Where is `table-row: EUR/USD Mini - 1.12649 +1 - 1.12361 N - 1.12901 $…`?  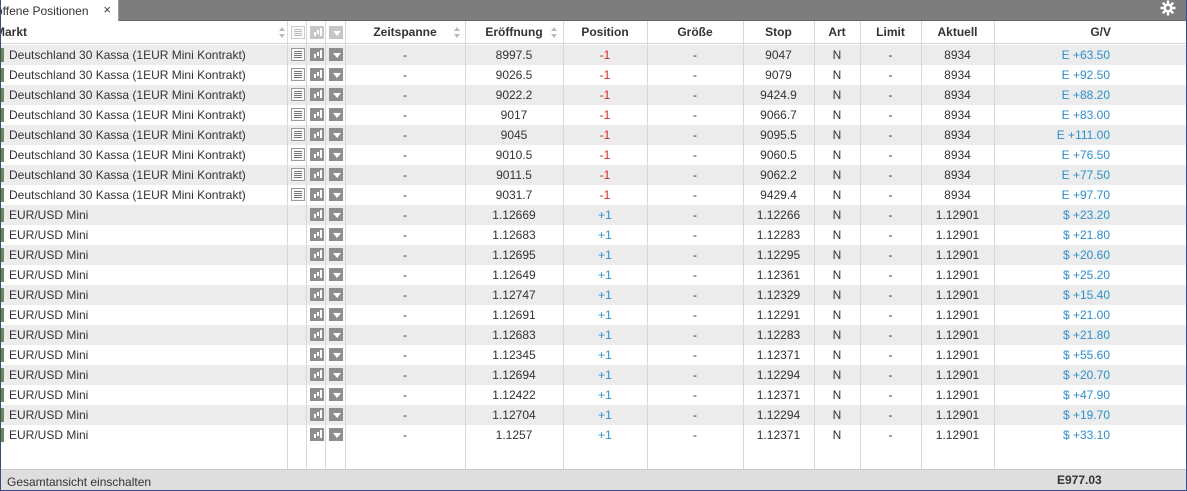 table-row: EUR/USD Mini - 1.12649 +1 - 1.12361 N - 1.12901 $… is located at coordinates (593, 275).